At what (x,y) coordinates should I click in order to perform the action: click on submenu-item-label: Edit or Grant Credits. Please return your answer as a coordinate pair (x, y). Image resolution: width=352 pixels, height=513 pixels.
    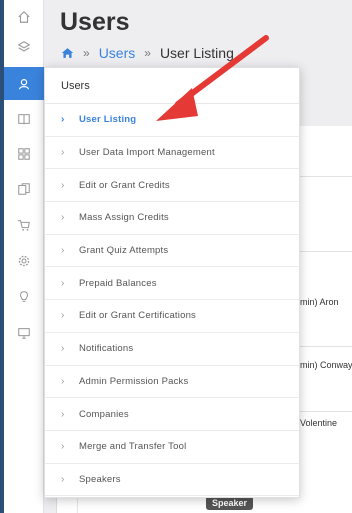
    Looking at the image, I should click on (124, 185).